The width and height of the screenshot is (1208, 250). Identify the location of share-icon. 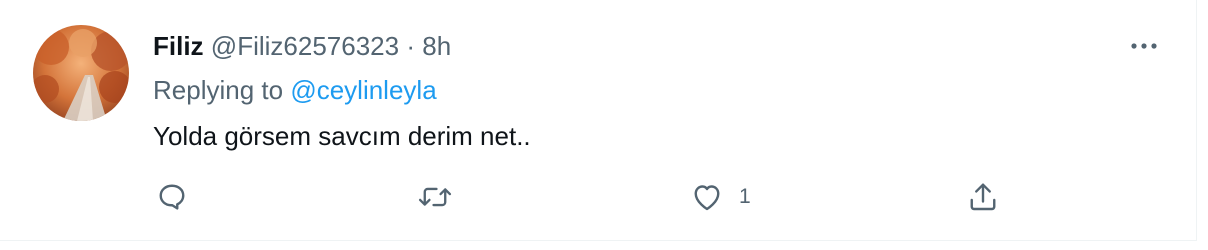
(983, 197).